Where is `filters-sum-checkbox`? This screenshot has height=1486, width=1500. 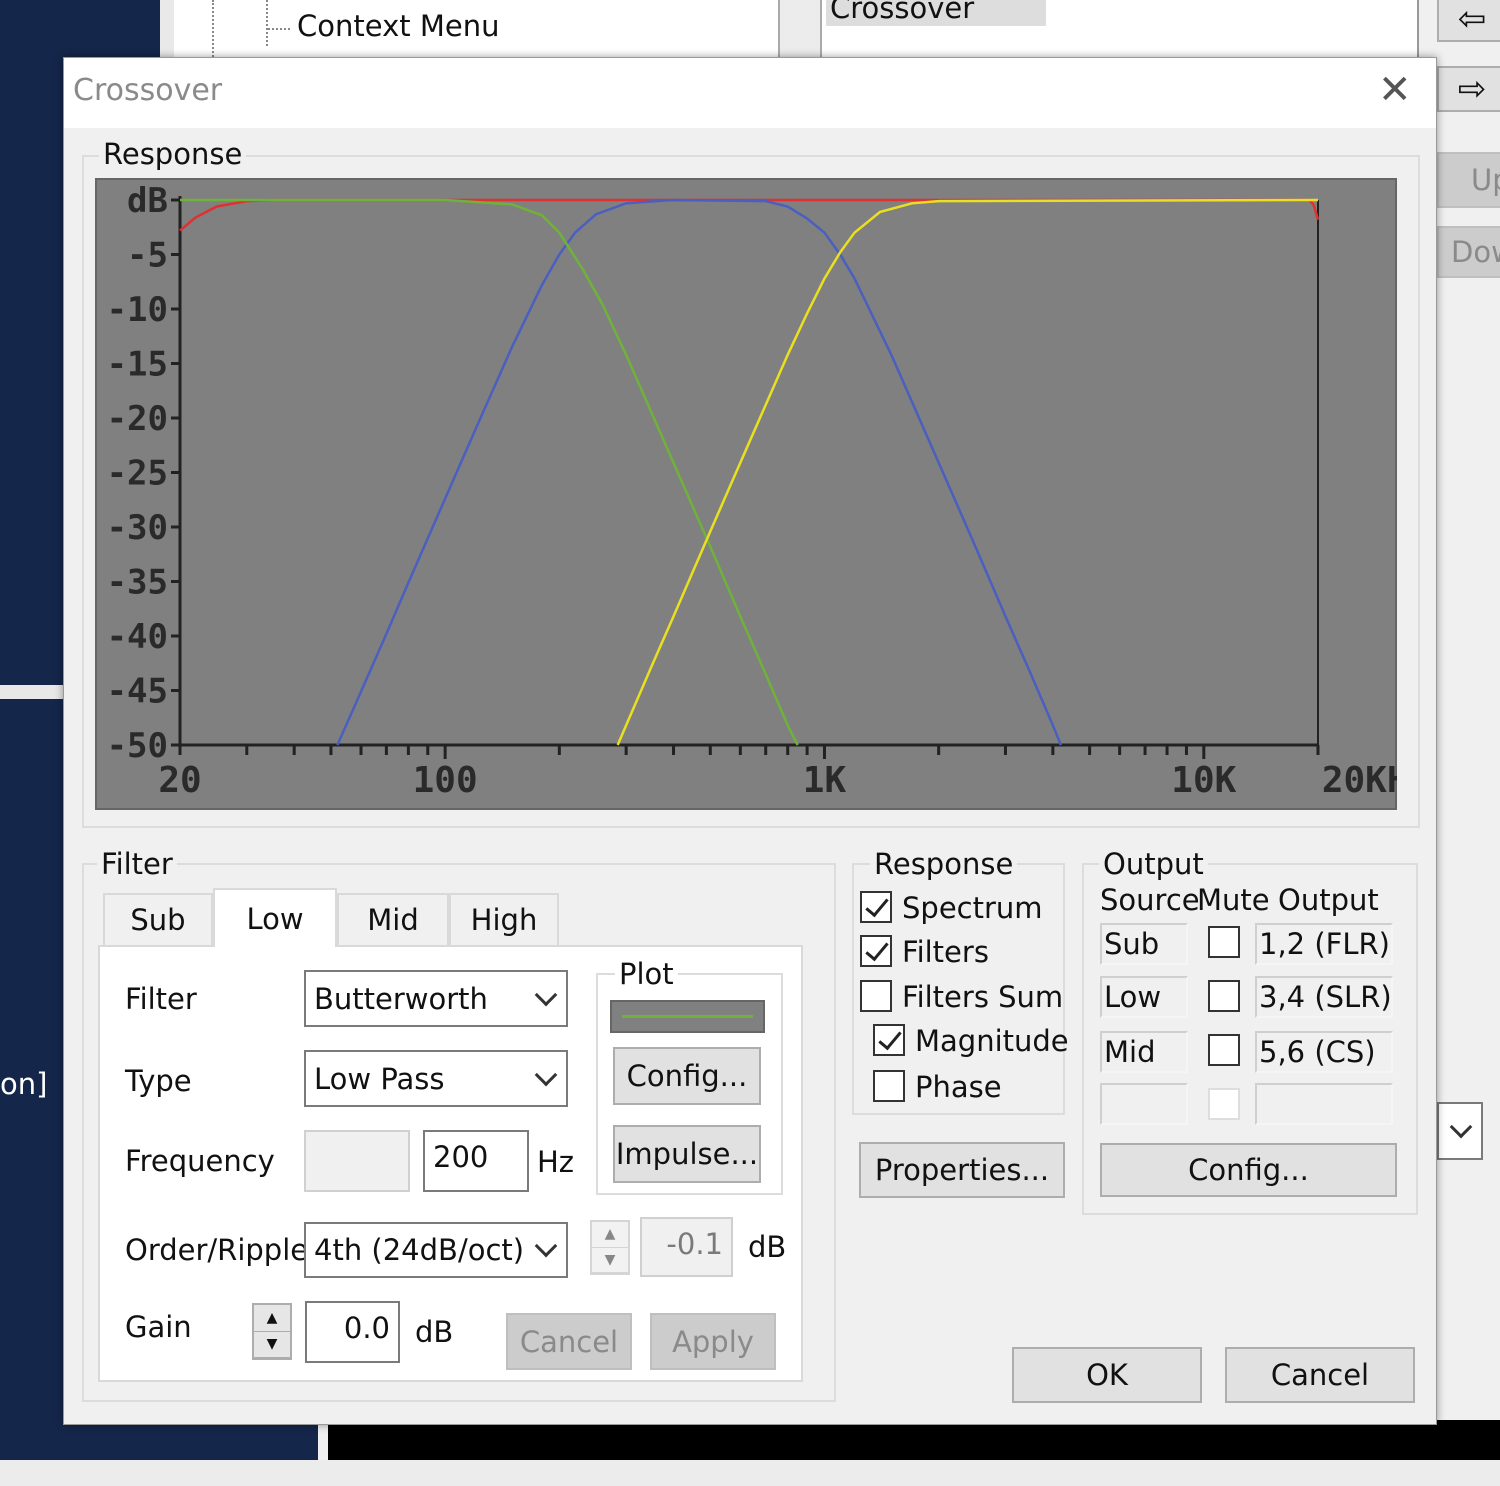
filters-sum-checkbox is located at coordinates (876, 996).